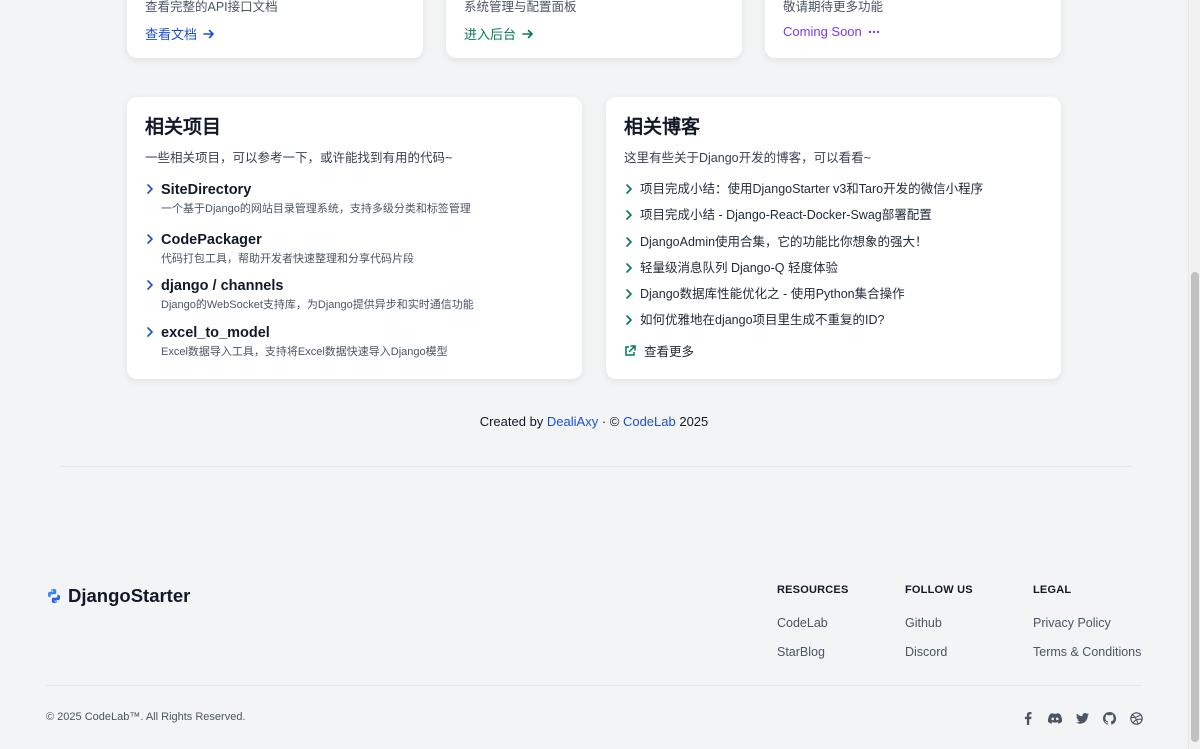 The width and height of the screenshot is (1200, 749). I want to click on footer-col-title: LEGAL, so click(1052, 590).